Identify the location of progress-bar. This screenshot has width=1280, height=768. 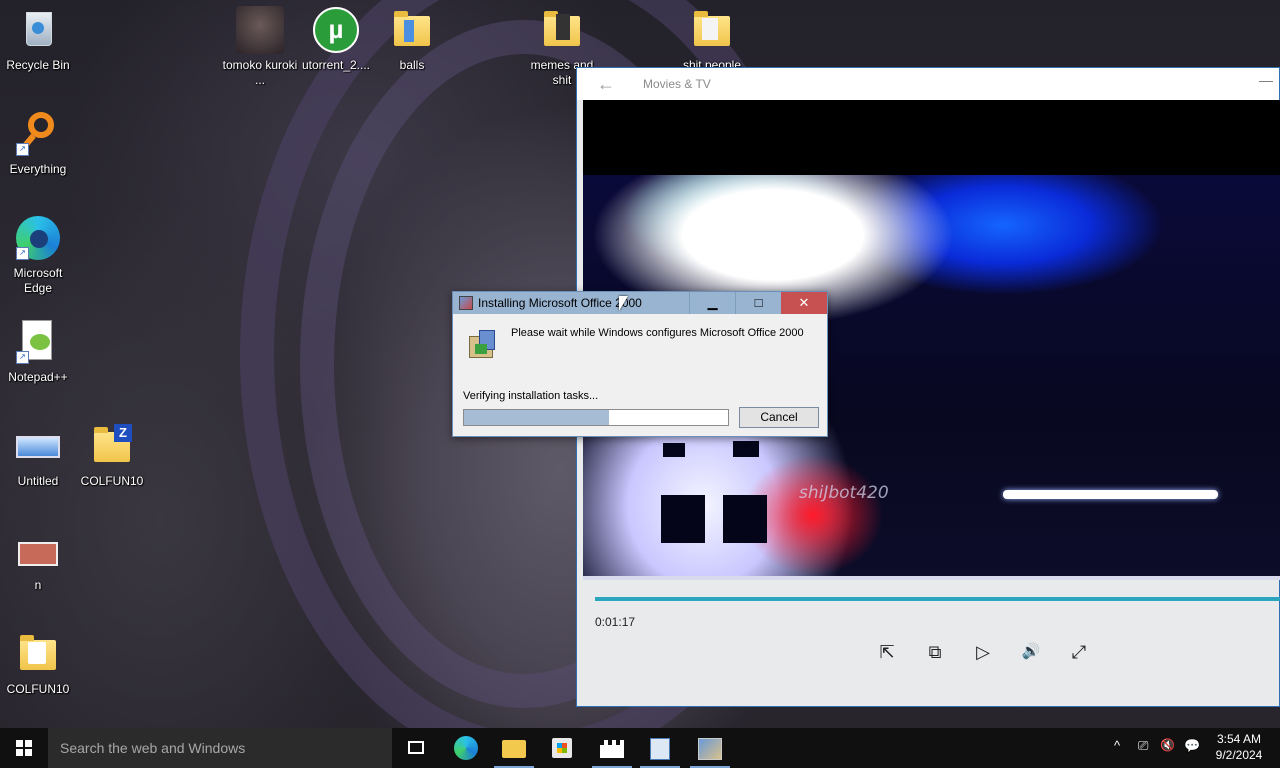
(596, 417).